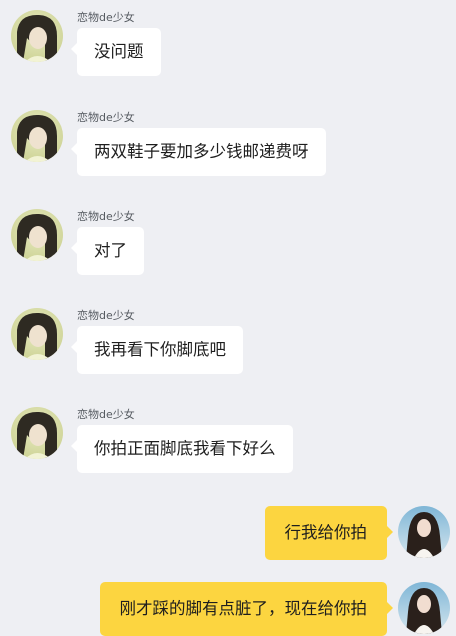 This screenshot has height=636, width=456. What do you see at coordinates (246, 609) in the screenshot?
I see `outgoing-message-bubble: 刚才踩的脚有点脏了，现在给你拍` at bounding box center [246, 609].